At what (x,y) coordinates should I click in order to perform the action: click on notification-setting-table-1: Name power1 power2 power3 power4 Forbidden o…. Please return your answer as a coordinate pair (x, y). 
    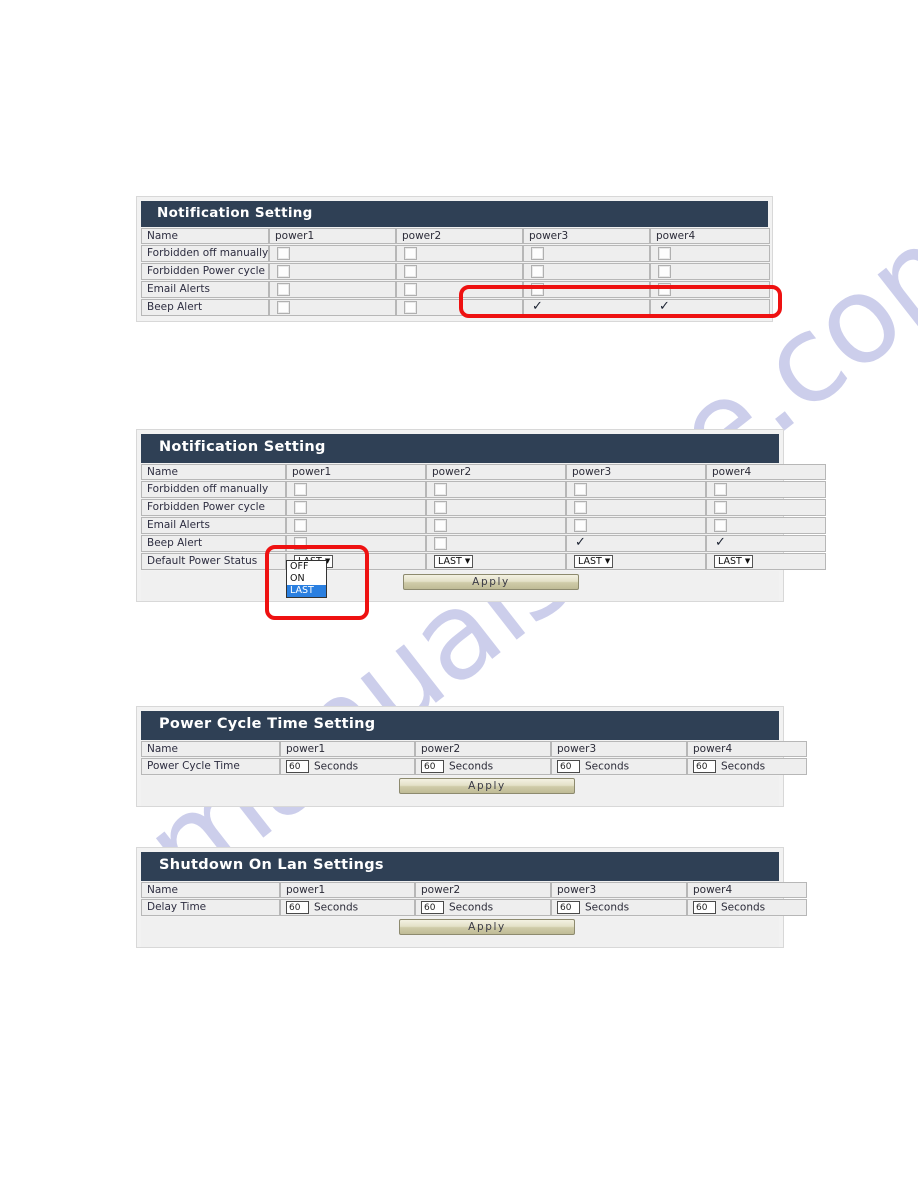
    Looking at the image, I should click on (455, 272).